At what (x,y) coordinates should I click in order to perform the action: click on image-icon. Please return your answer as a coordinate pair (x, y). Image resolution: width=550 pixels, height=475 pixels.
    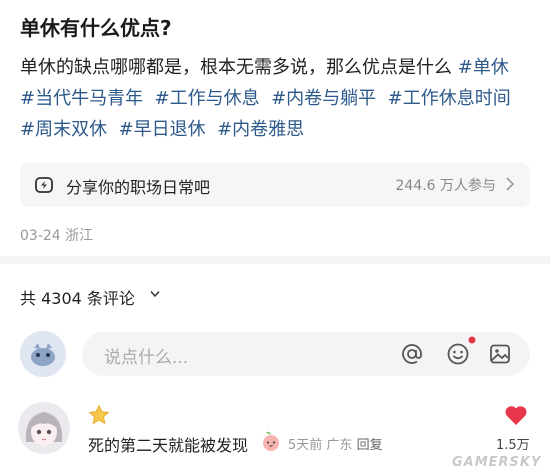
    Looking at the image, I should click on (500, 354).